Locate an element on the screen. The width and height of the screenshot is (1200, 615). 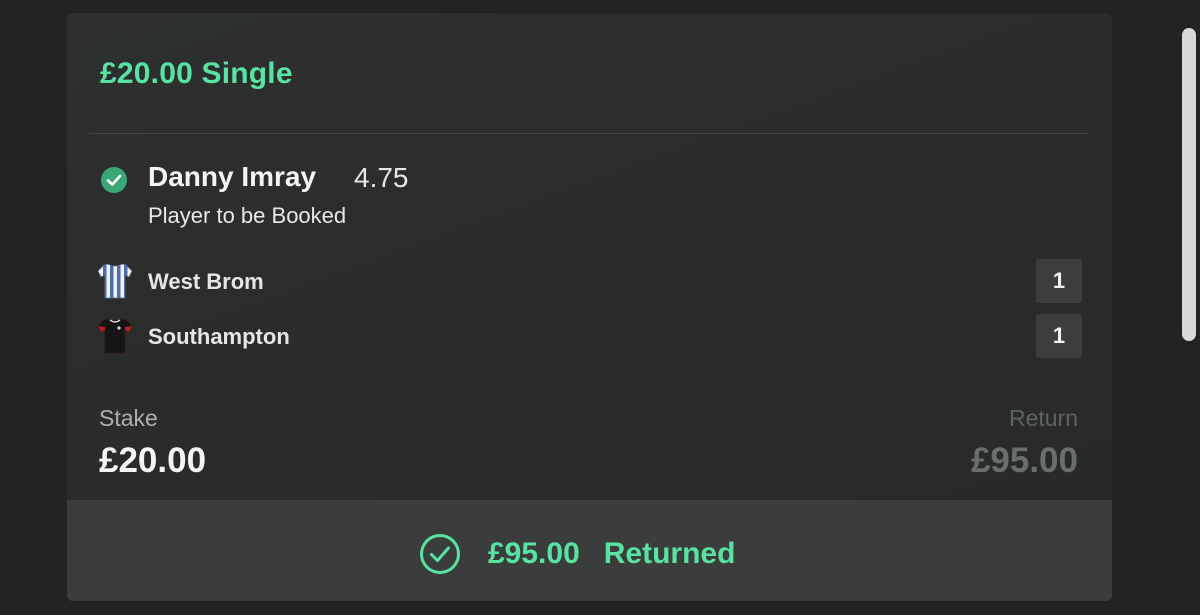
return-value: £95.00 is located at coordinates (1024, 460).